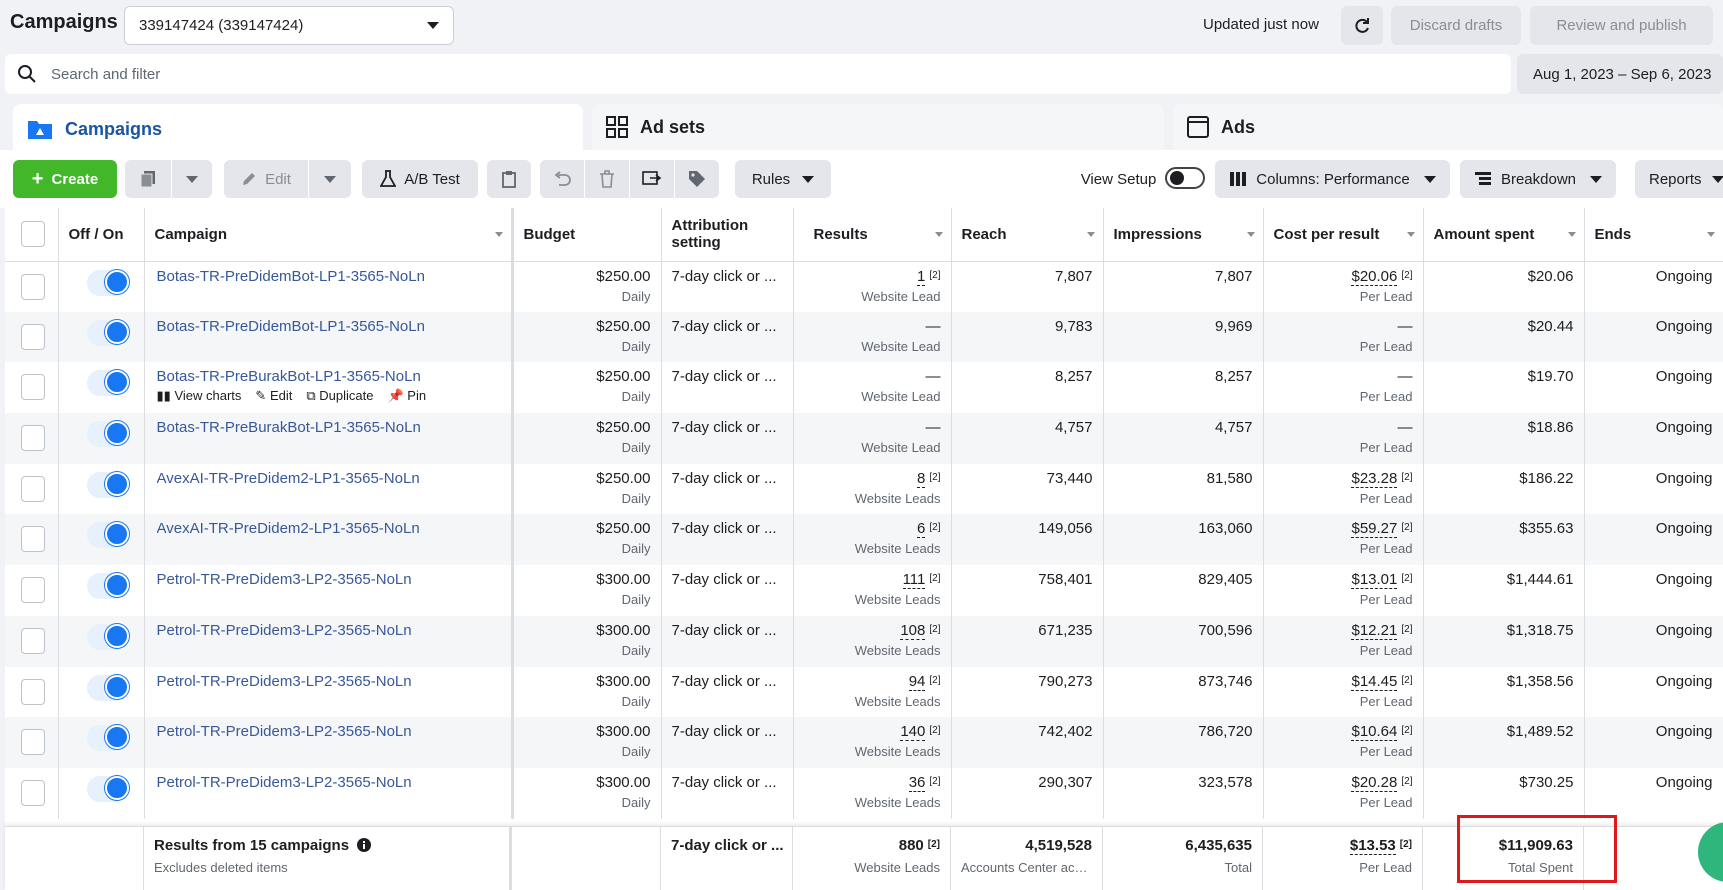 This screenshot has height=890, width=1723. What do you see at coordinates (1538, 179) in the screenshot?
I see `breakdown-button: Breakdown` at bounding box center [1538, 179].